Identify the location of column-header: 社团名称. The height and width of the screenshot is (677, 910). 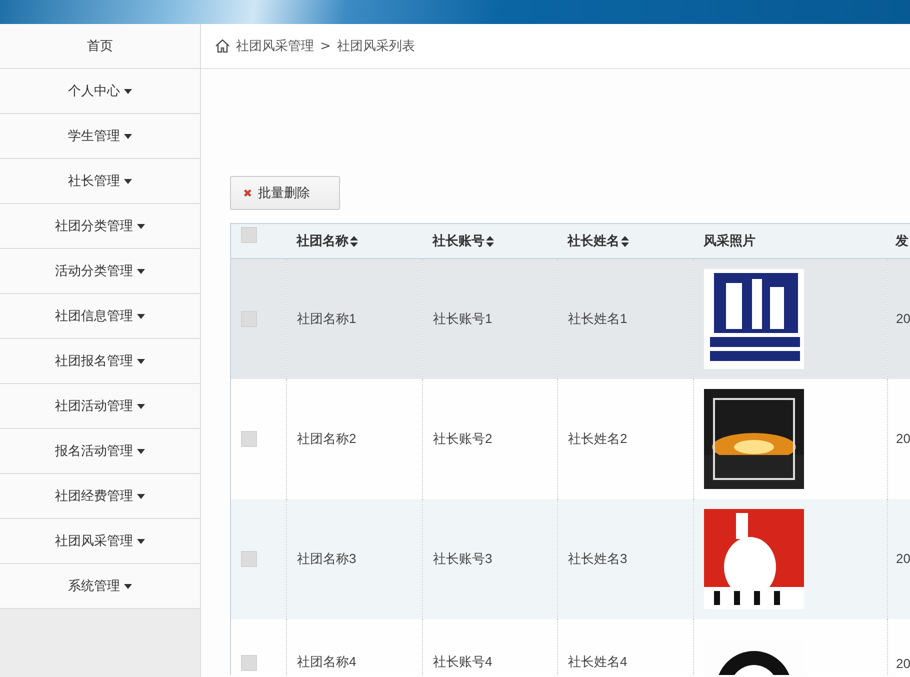
(322, 240).